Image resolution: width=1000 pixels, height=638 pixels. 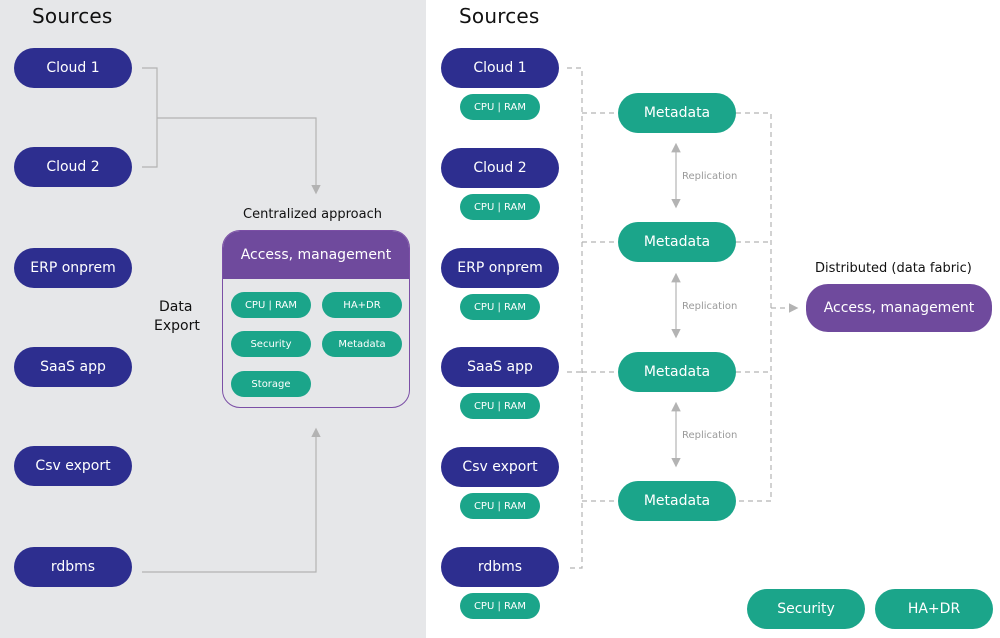 What do you see at coordinates (499, 16) in the screenshot?
I see `right-sources-title: Sources` at bounding box center [499, 16].